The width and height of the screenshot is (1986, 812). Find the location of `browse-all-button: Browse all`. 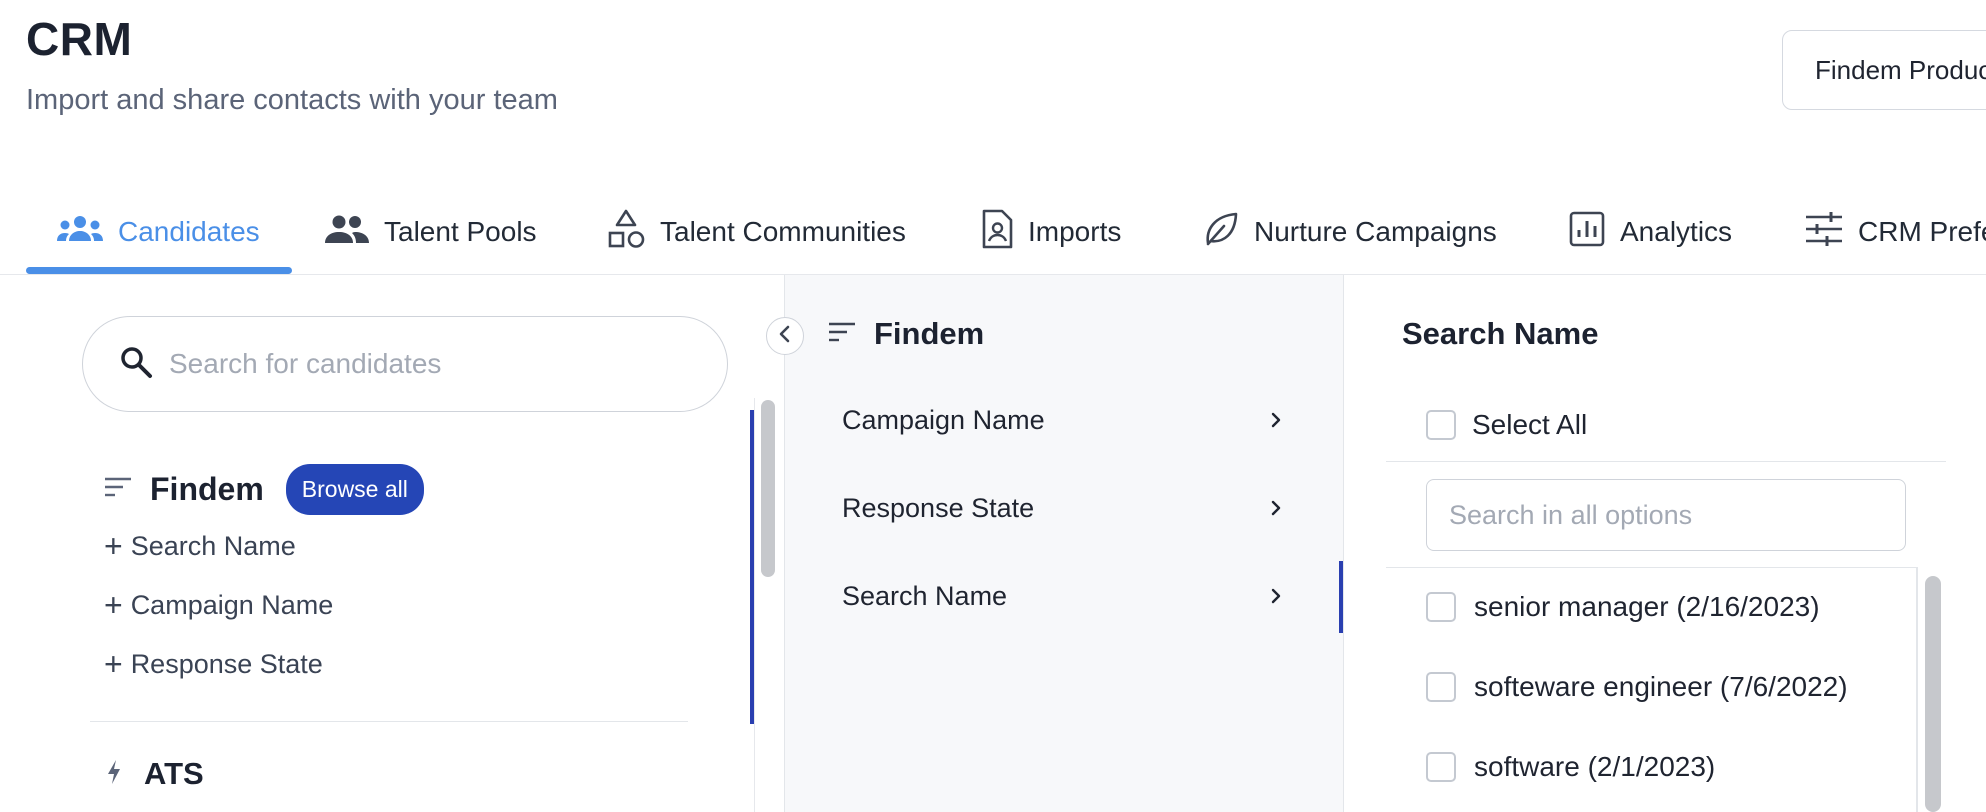

browse-all-button: Browse all is located at coordinates (354, 489).